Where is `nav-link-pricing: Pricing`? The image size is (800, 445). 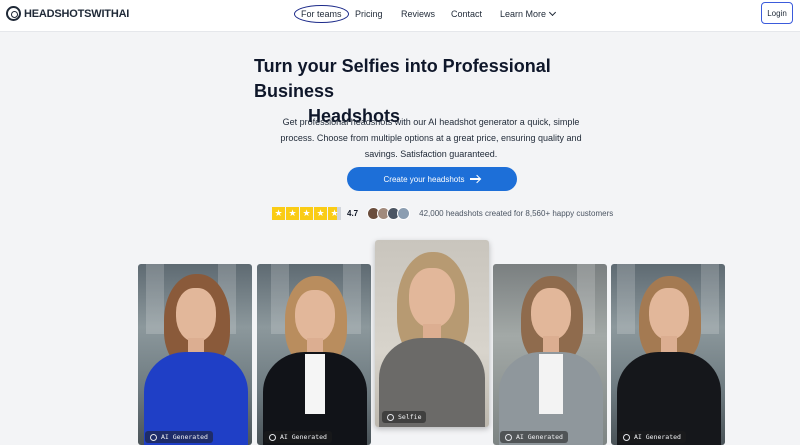 nav-link-pricing: Pricing is located at coordinates (369, 14).